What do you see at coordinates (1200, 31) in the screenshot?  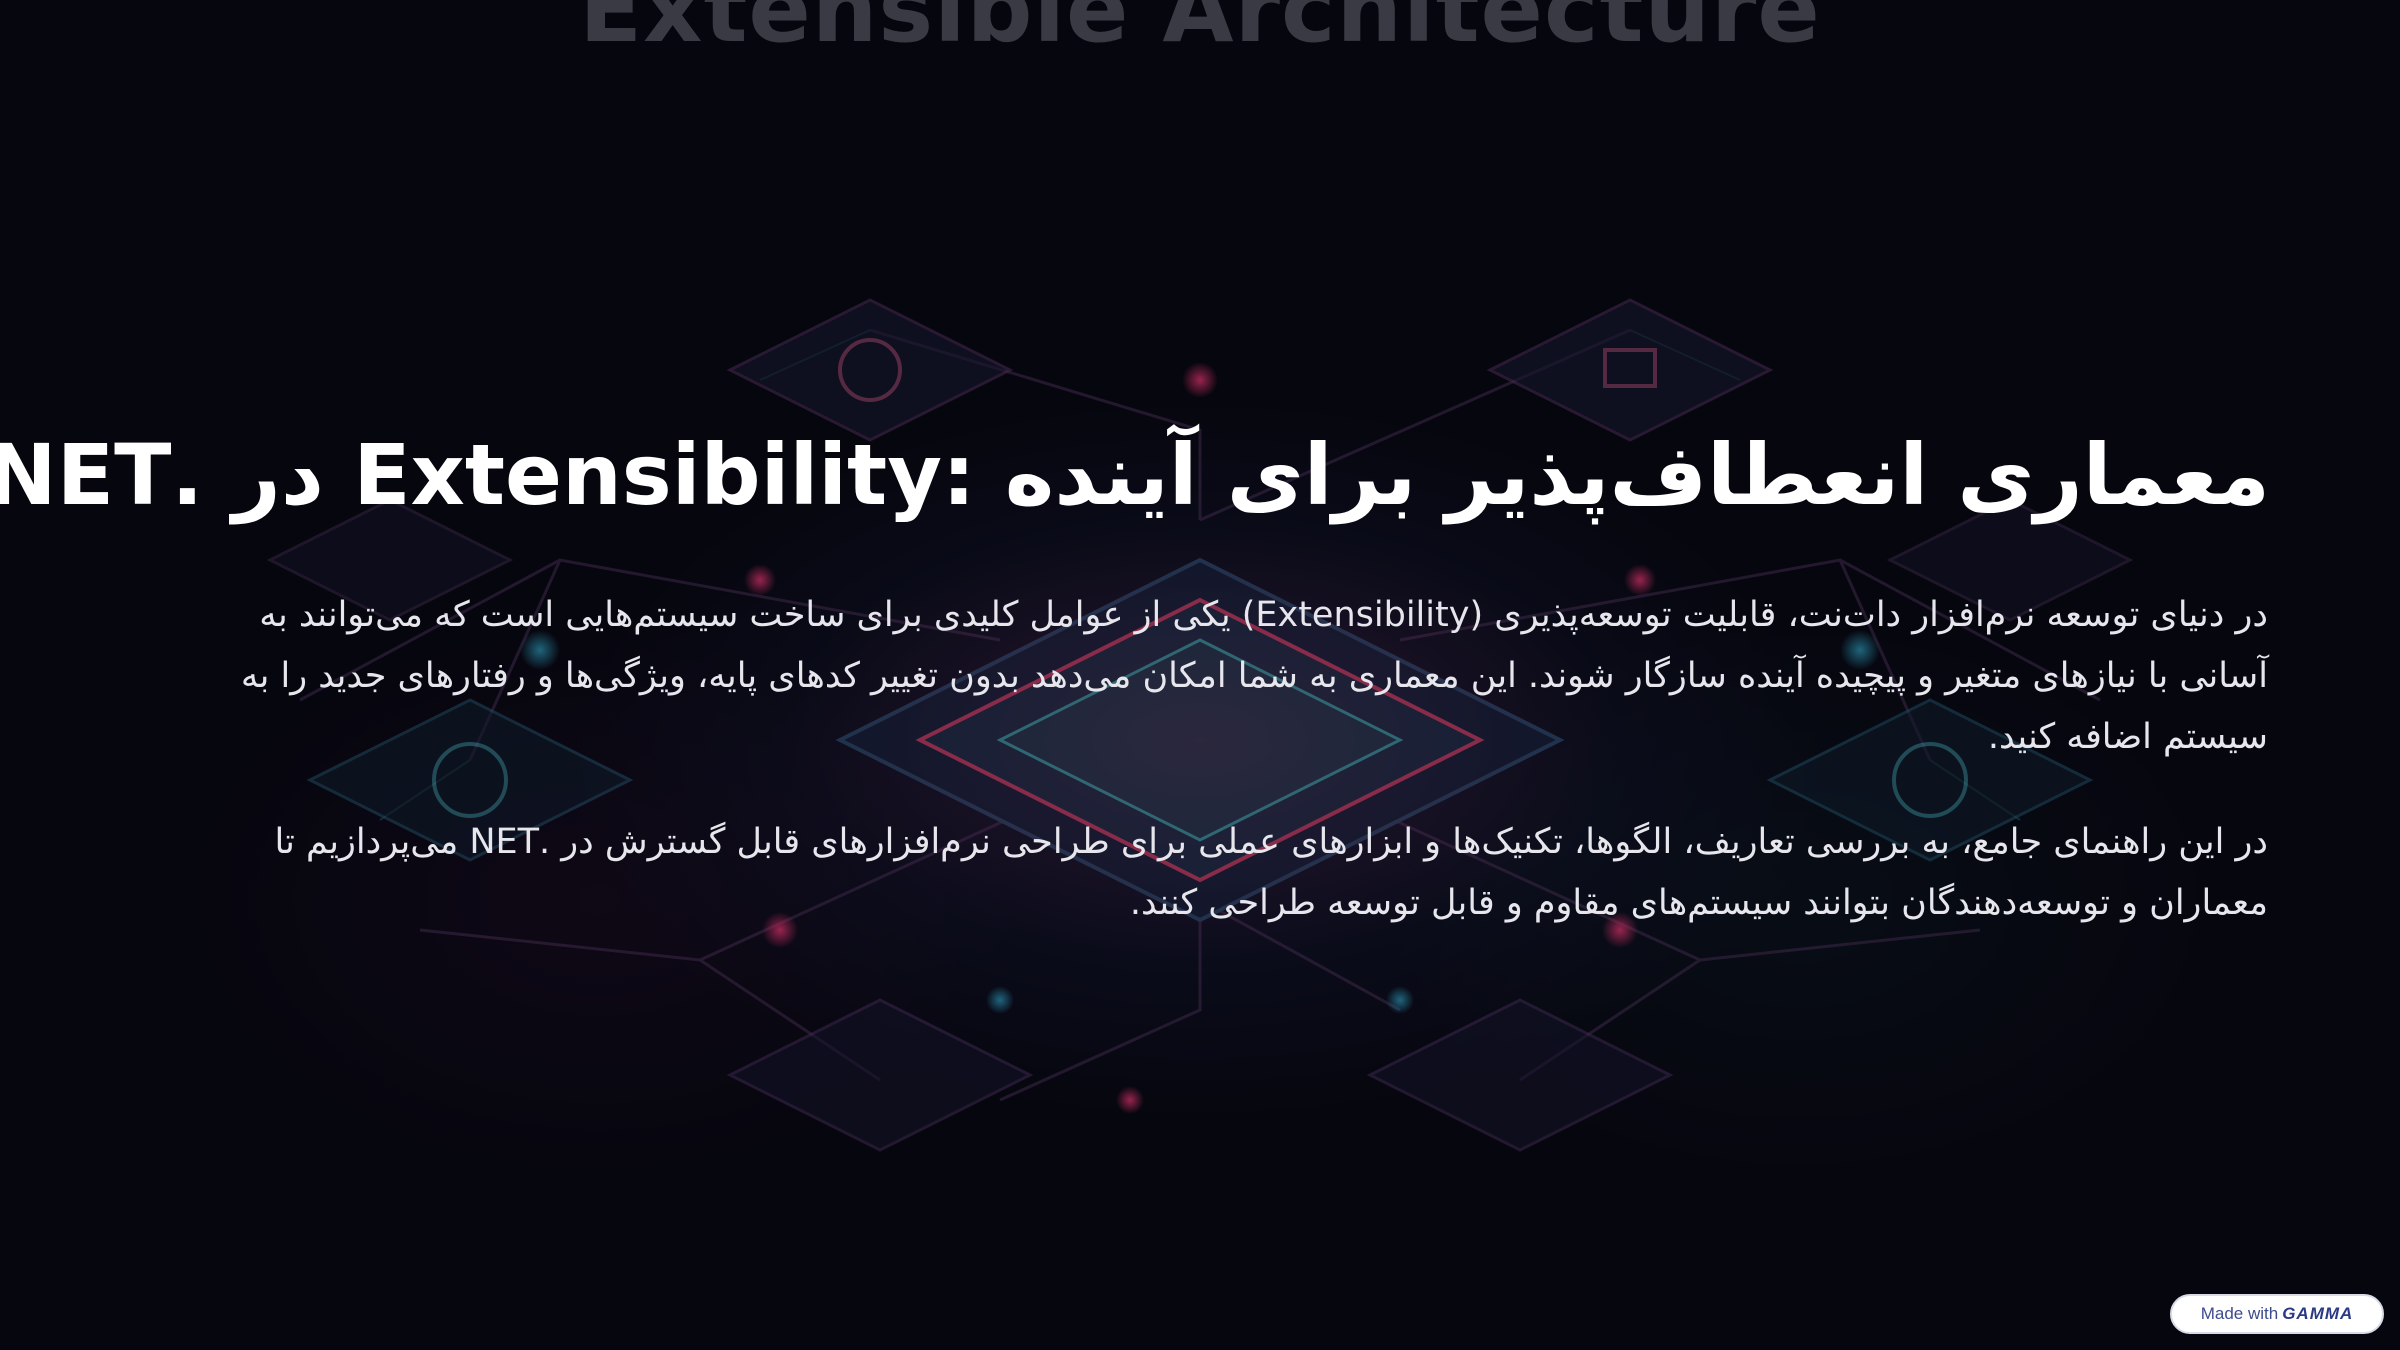 I see `ghost-heading: Extensible Architecture` at bounding box center [1200, 31].